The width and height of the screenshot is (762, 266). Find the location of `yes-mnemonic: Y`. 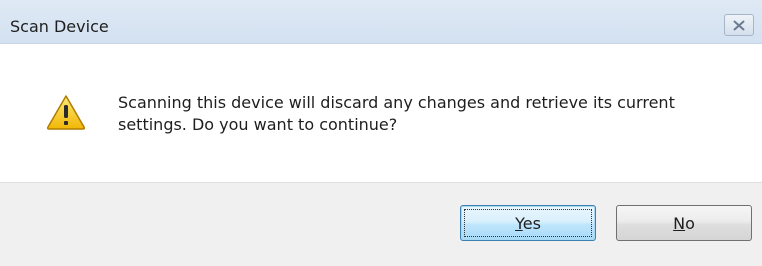

yes-mnemonic: Y is located at coordinates (519, 223).